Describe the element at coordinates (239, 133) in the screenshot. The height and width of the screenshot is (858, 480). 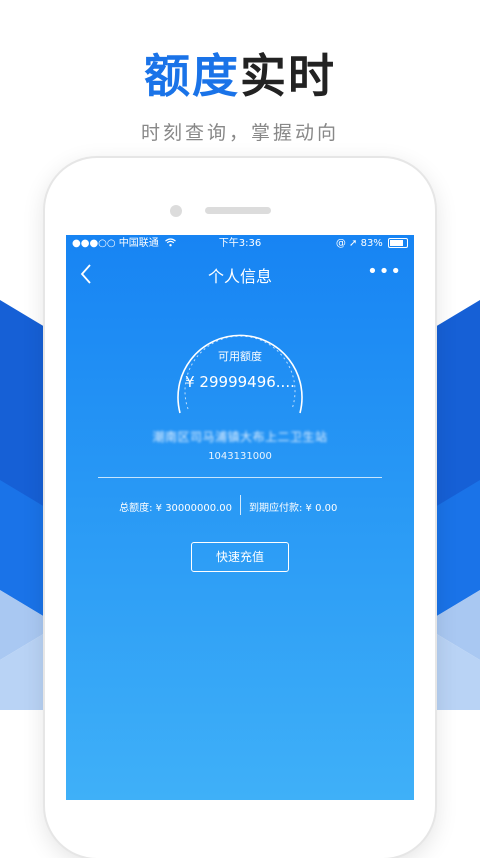
I see `promo-subtitle: 时刻查询，掌握动向` at that location.